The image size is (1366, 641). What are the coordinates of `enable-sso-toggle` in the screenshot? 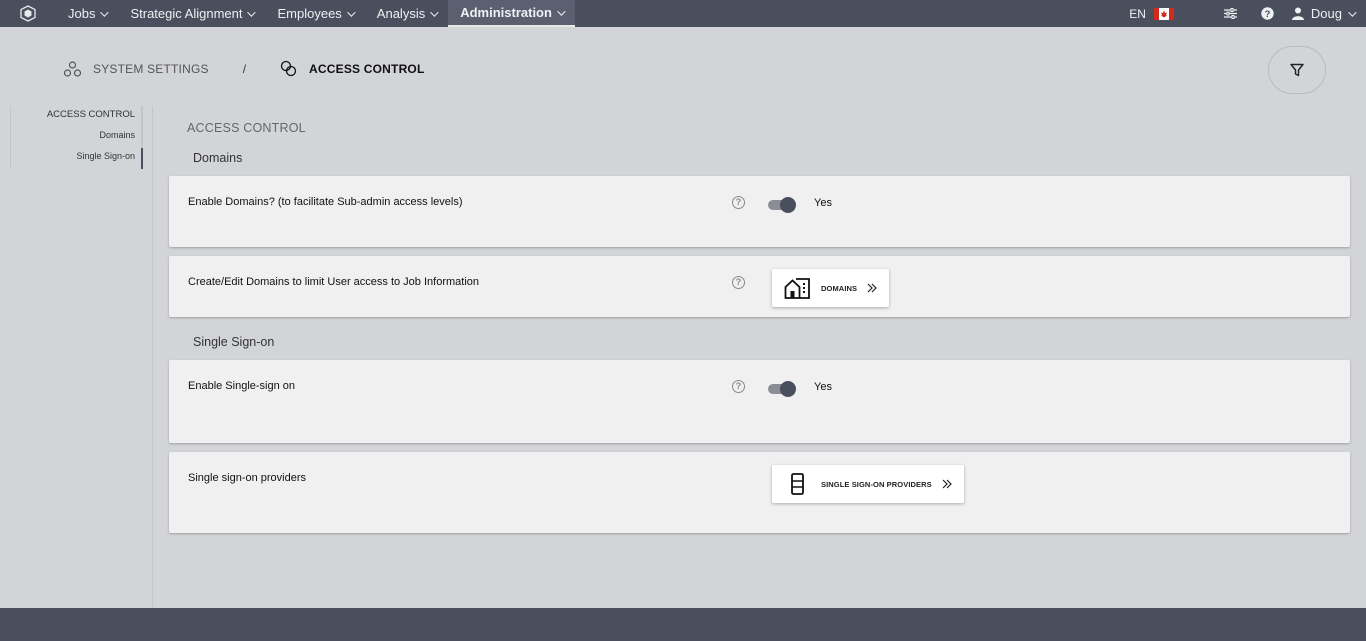 It's located at (782, 389).